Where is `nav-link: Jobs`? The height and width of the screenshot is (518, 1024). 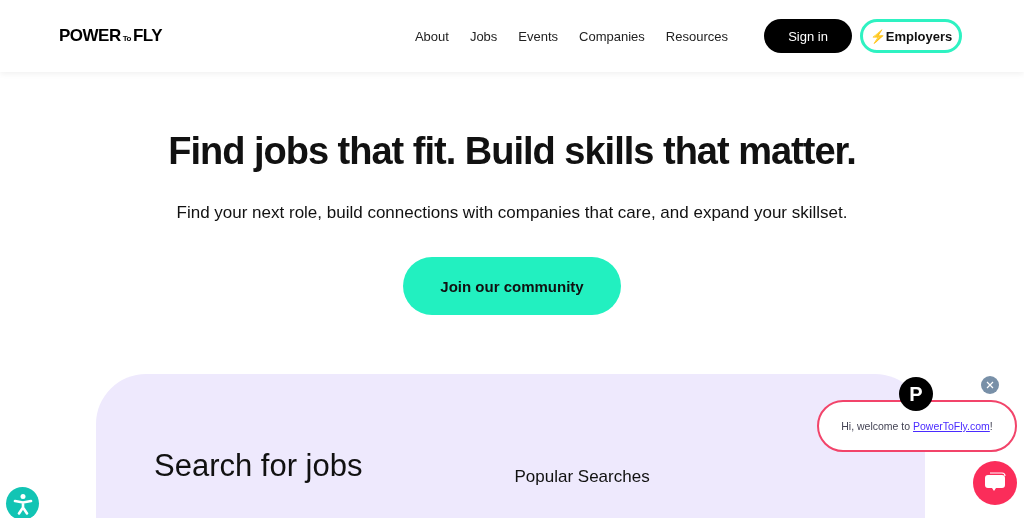 nav-link: Jobs is located at coordinates (483, 36).